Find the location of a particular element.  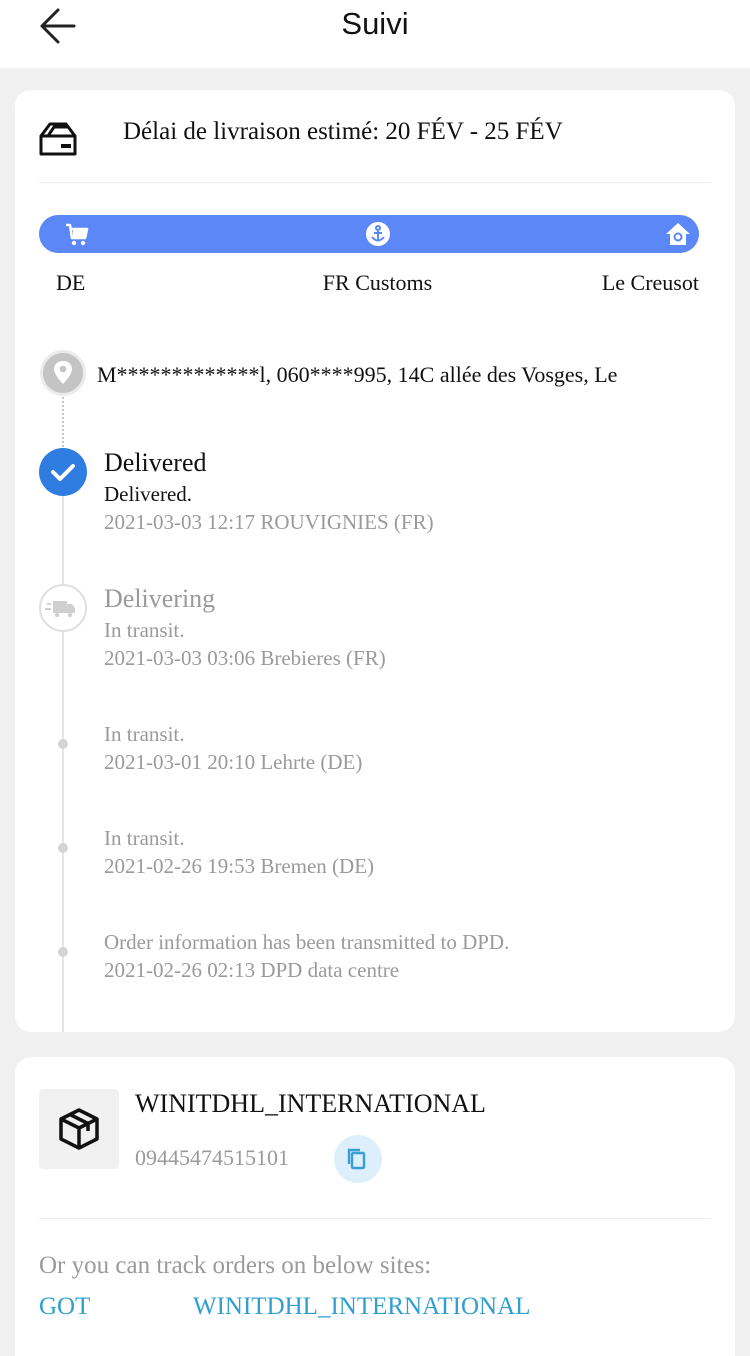

event-time-place: 2021-02-26 02:13 DPD data centre is located at coordinates (252, 970).